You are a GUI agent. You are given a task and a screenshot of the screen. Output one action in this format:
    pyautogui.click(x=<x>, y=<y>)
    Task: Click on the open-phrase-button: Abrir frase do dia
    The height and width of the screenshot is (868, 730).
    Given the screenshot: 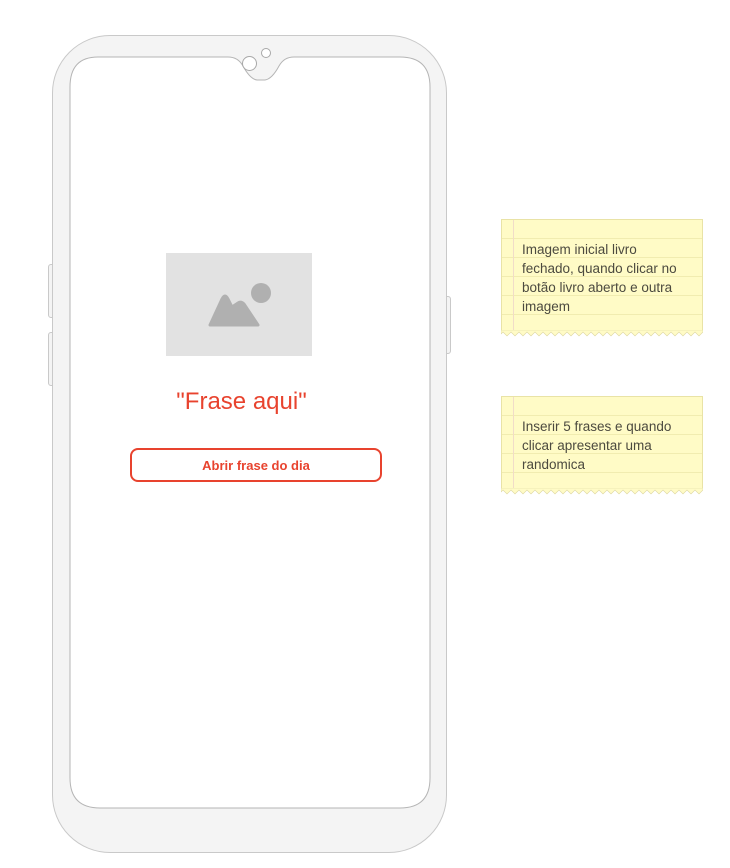 What is the action you would take?
    pyautogui.click(x=256, y=465)
    